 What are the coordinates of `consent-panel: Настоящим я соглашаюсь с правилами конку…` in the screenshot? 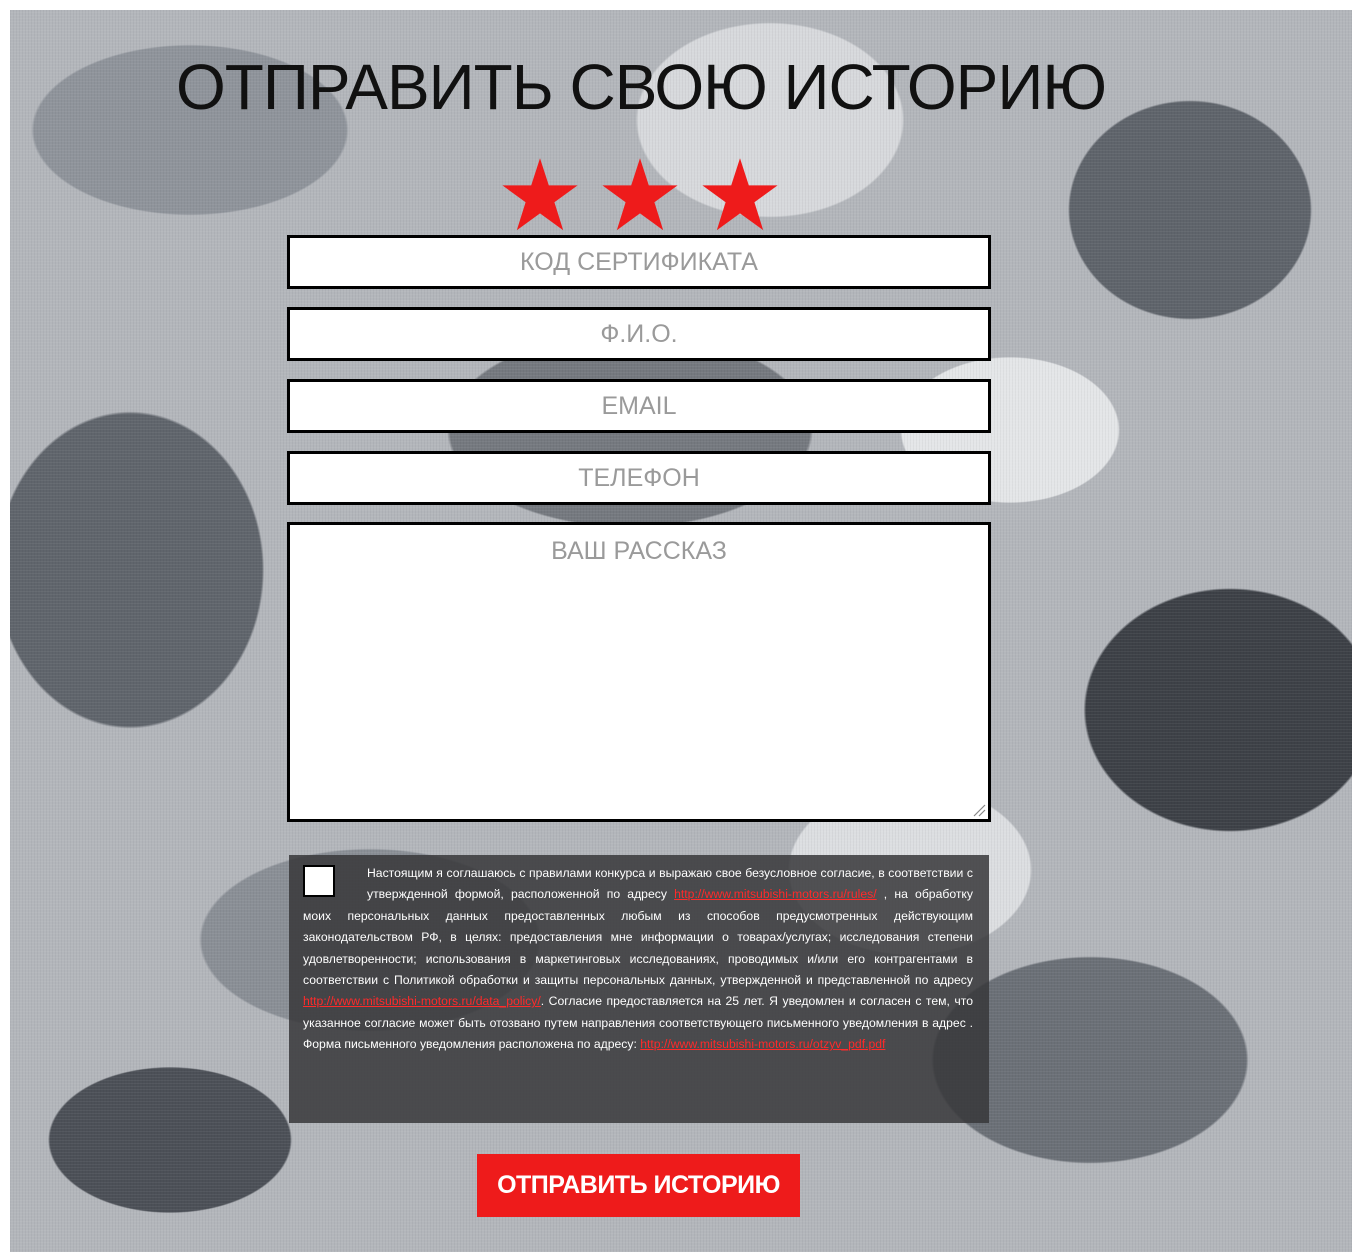 It's located at (639, 989).